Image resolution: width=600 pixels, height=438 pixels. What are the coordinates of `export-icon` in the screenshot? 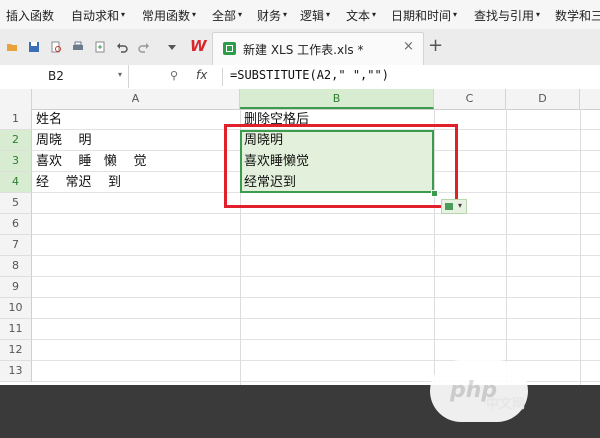 It's located at (100, 47).